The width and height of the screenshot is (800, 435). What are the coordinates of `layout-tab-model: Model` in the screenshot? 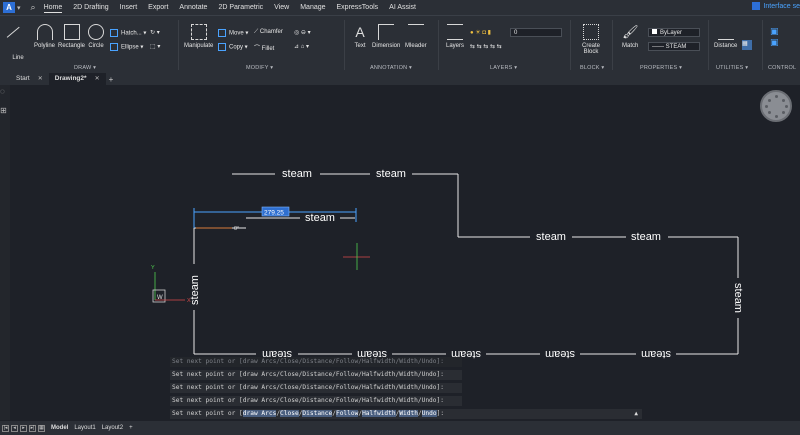 It's located at (59, 428).